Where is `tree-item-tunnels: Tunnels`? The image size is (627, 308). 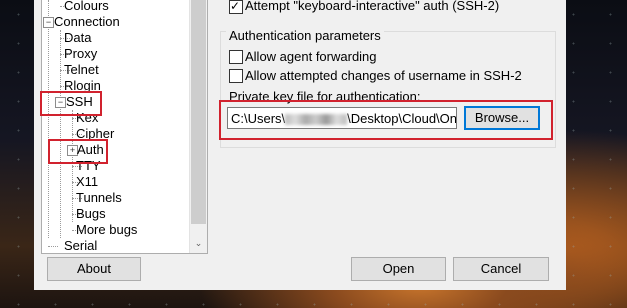
tree-item-tunnels: Tunnels is located at coordinates (99, 198).